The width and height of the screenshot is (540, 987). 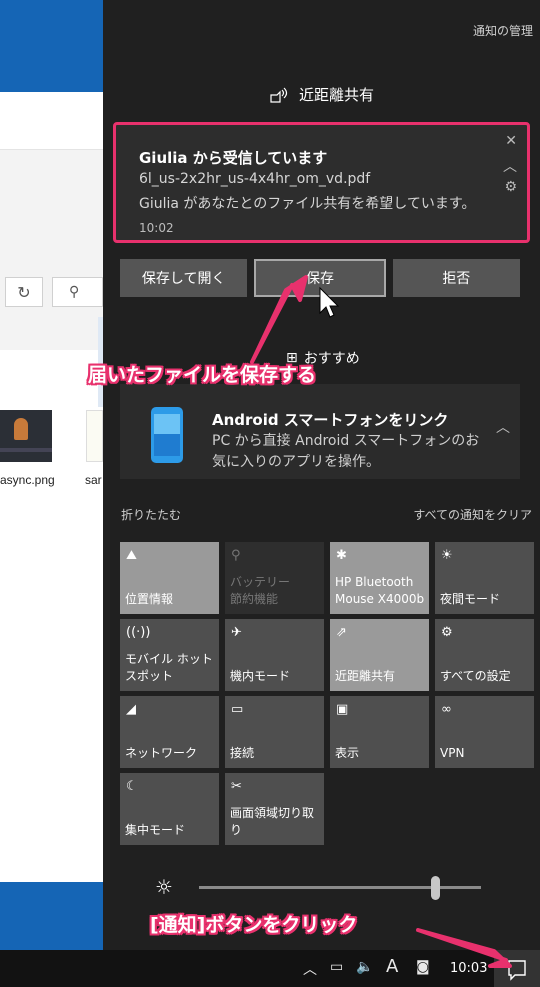 I want to click on quick-action-tile: ⚙ すべての設定, so click(x=484, y=655).